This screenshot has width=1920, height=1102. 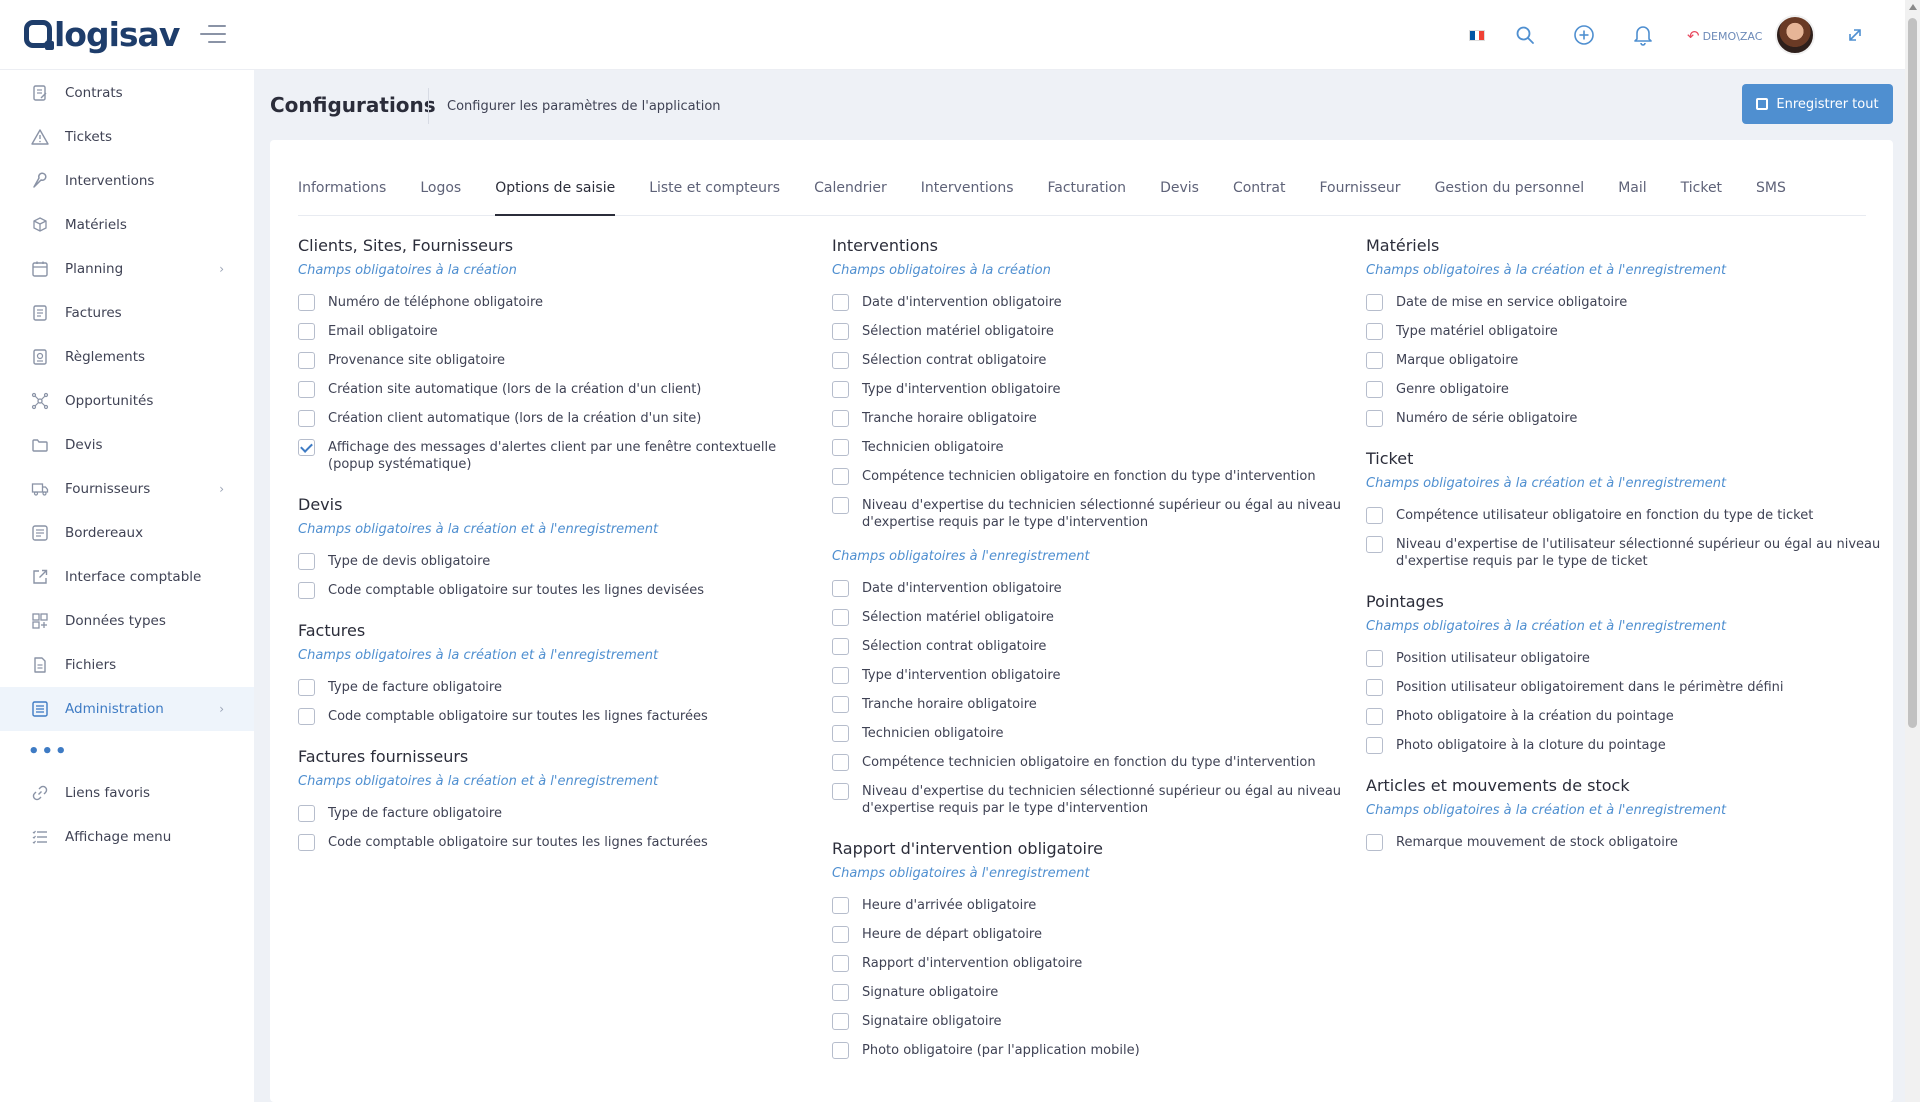 I want to click on scroll-thumb, so click(x=1912, y=373).